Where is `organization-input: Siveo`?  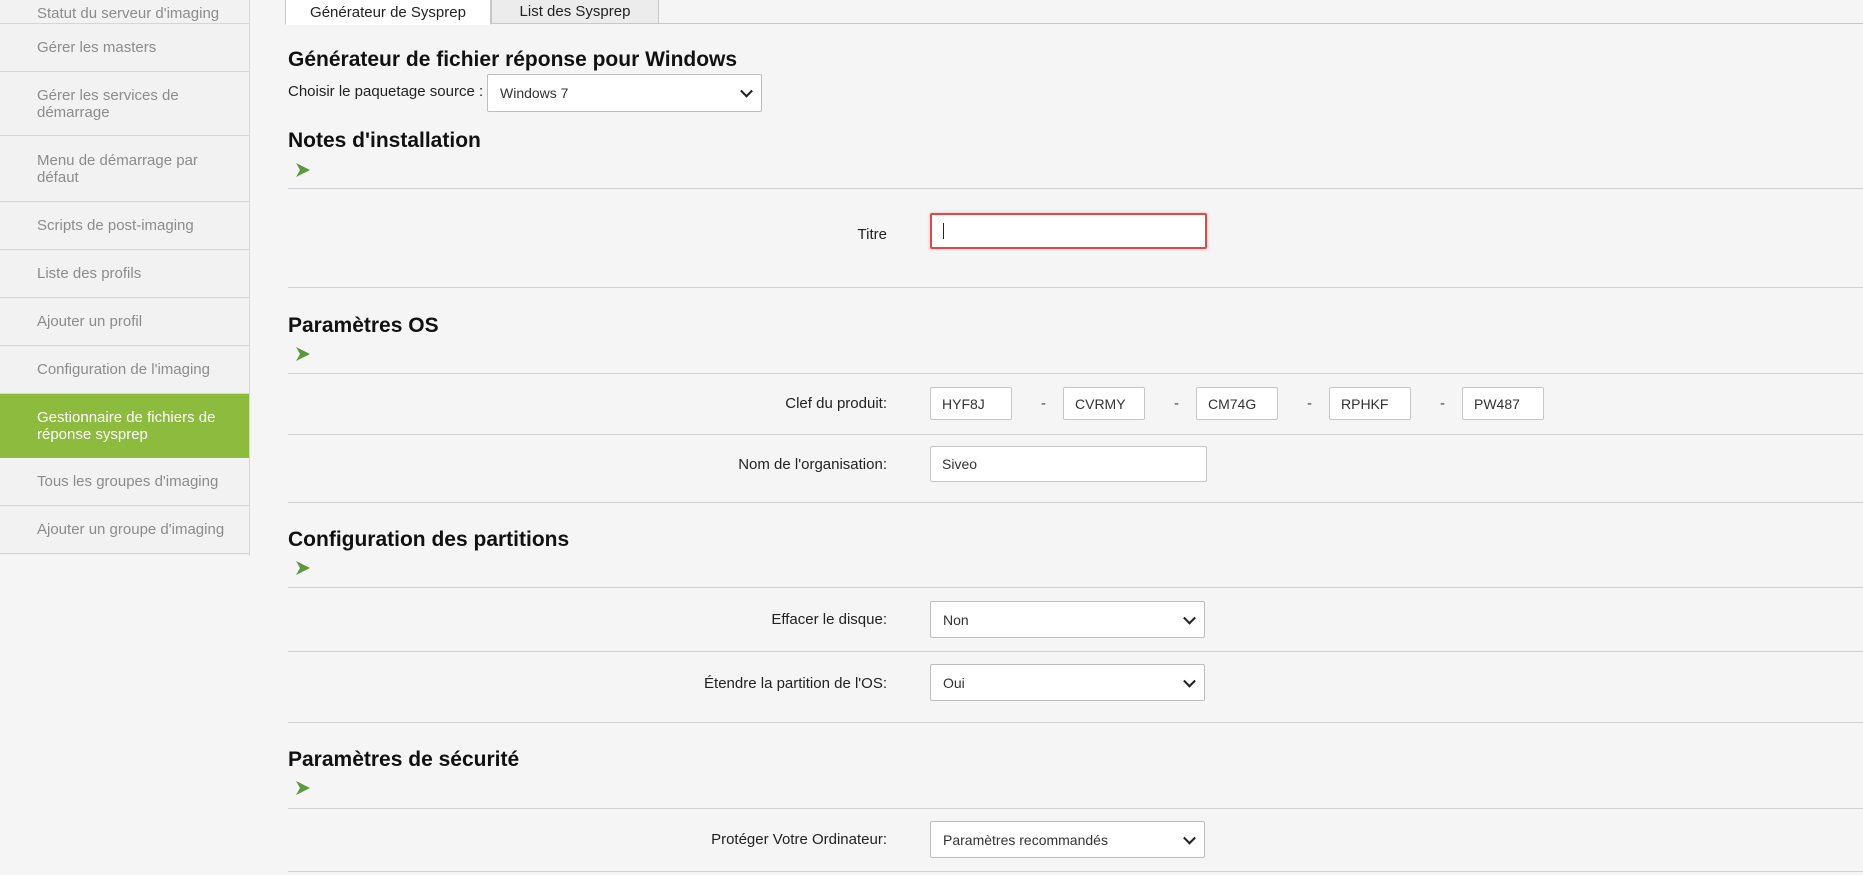 organization-input: Siveo is located at coordinates (1068, 464).